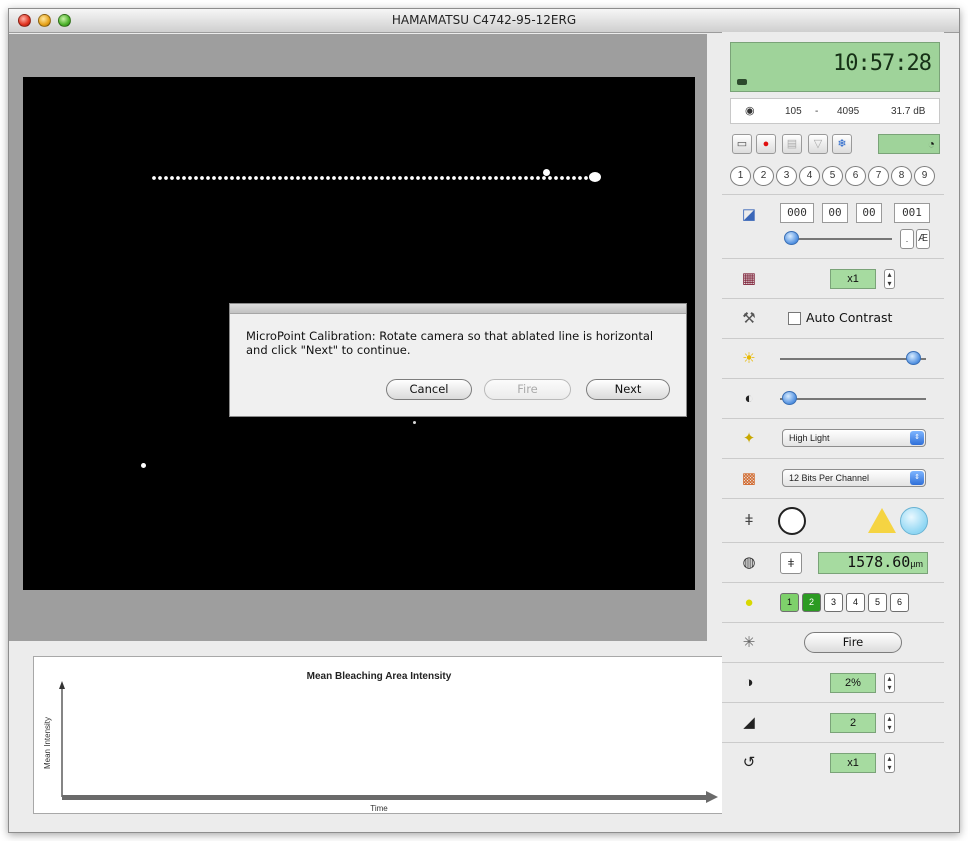 This screenshot has width=968, height=841. What do you see at coordinates (749, 214) in the screenshot?
I see `lens-icon: ◪` at bounding box center [749, 214].